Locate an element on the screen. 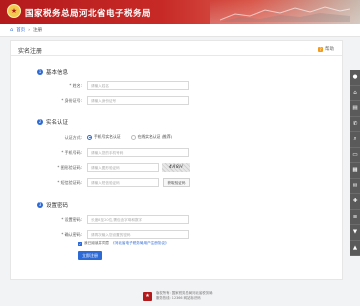 This screenshot has width=360, height=306. calendar-icon: ▦ is located at coordinates (355, 171).